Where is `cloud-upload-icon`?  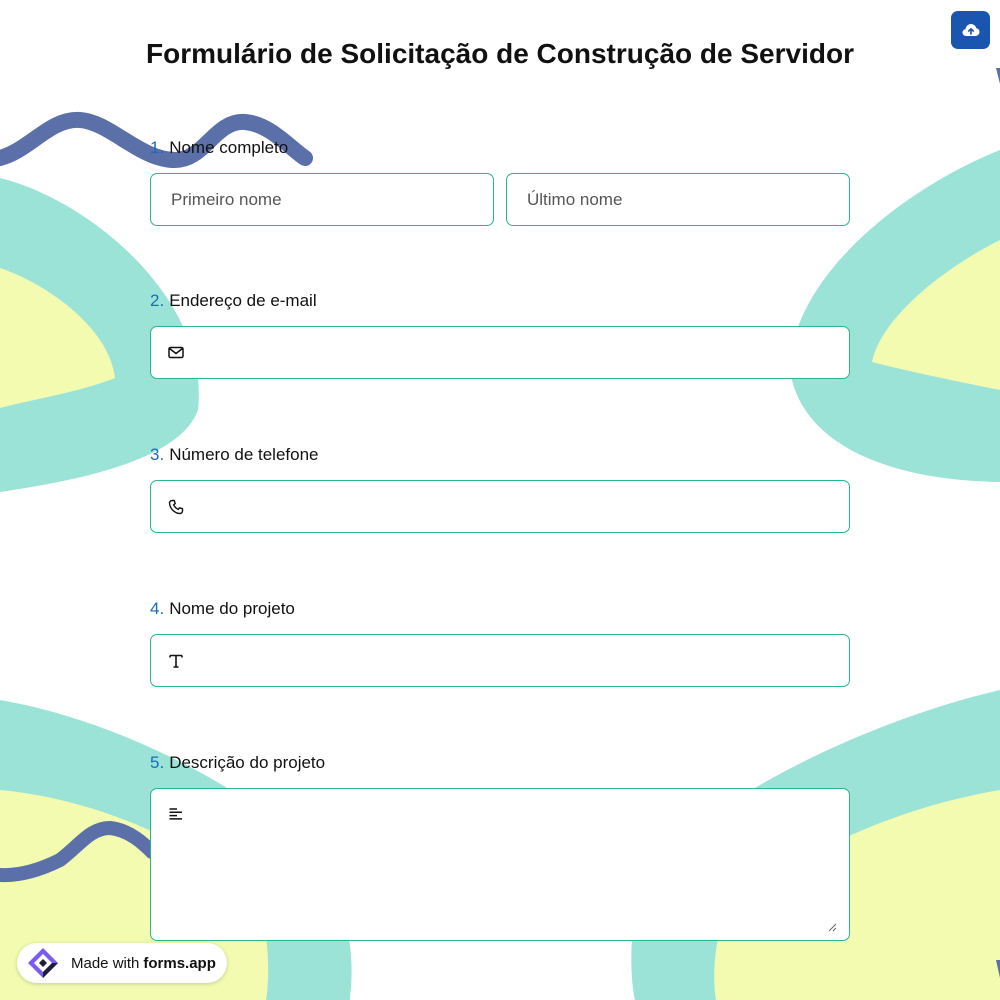 cloud-upload-icon is located at coordinates (970, 30).